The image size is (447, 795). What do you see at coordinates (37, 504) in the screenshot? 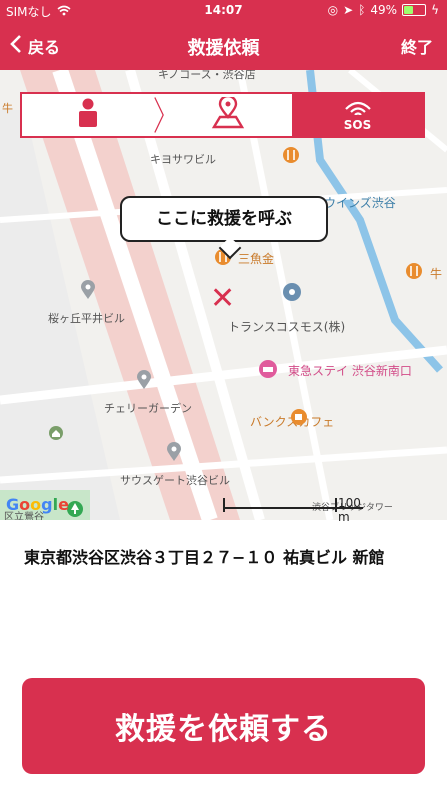
I see `google-logo: Google` at bounding box center [37, 504].